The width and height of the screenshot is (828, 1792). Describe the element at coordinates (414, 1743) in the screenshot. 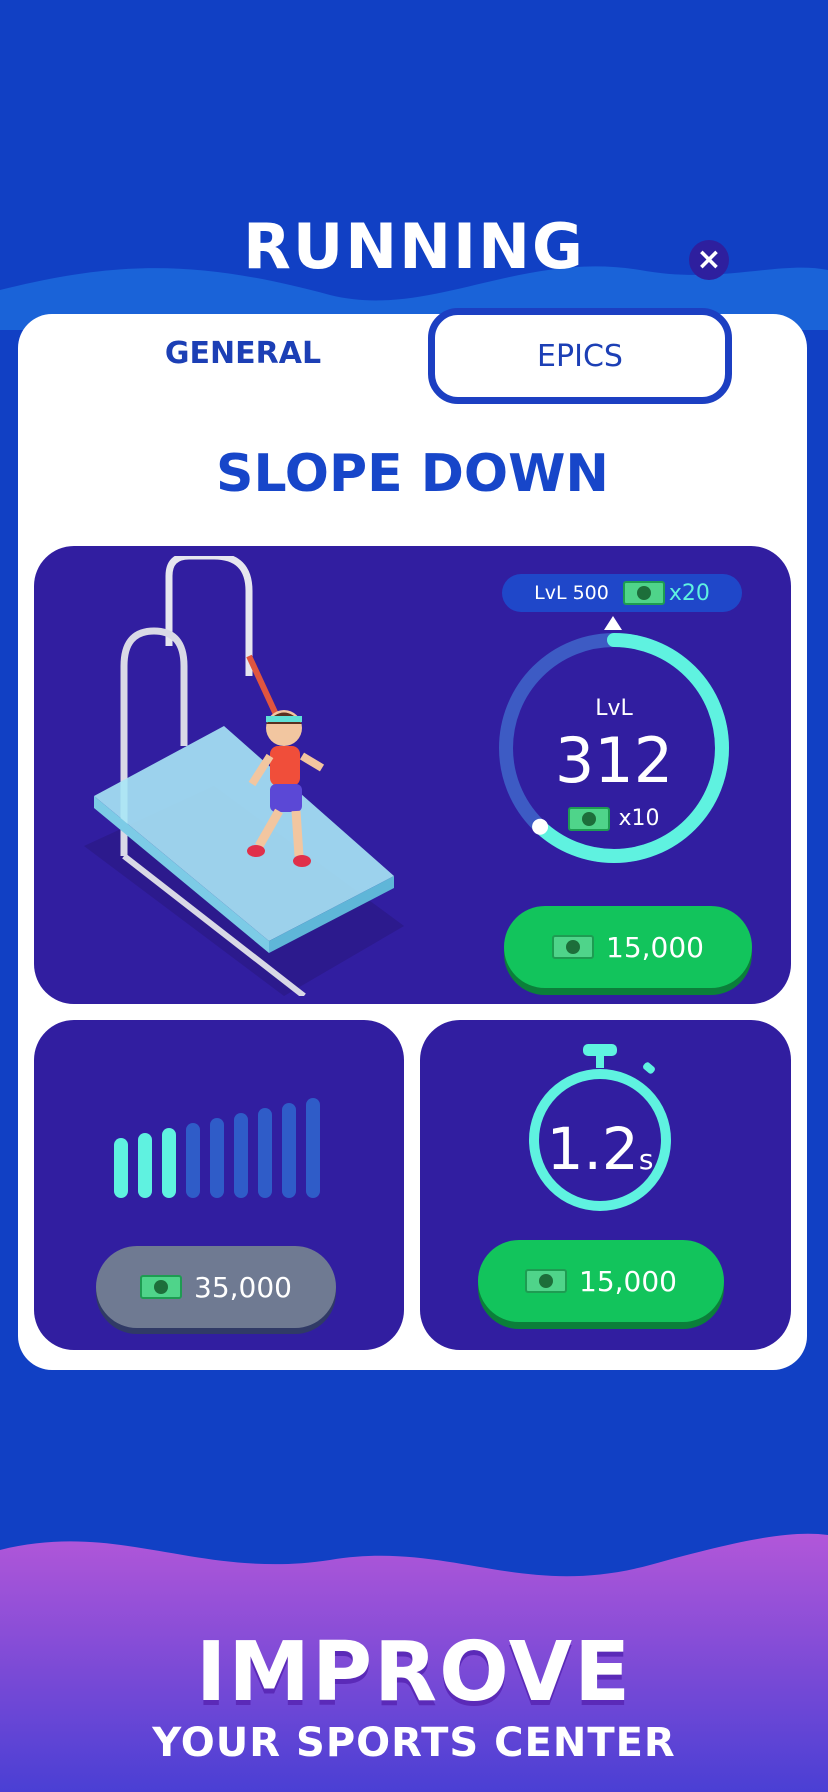

I see `promo-subtitle: YOUR SPORTS CENTER` at that location.